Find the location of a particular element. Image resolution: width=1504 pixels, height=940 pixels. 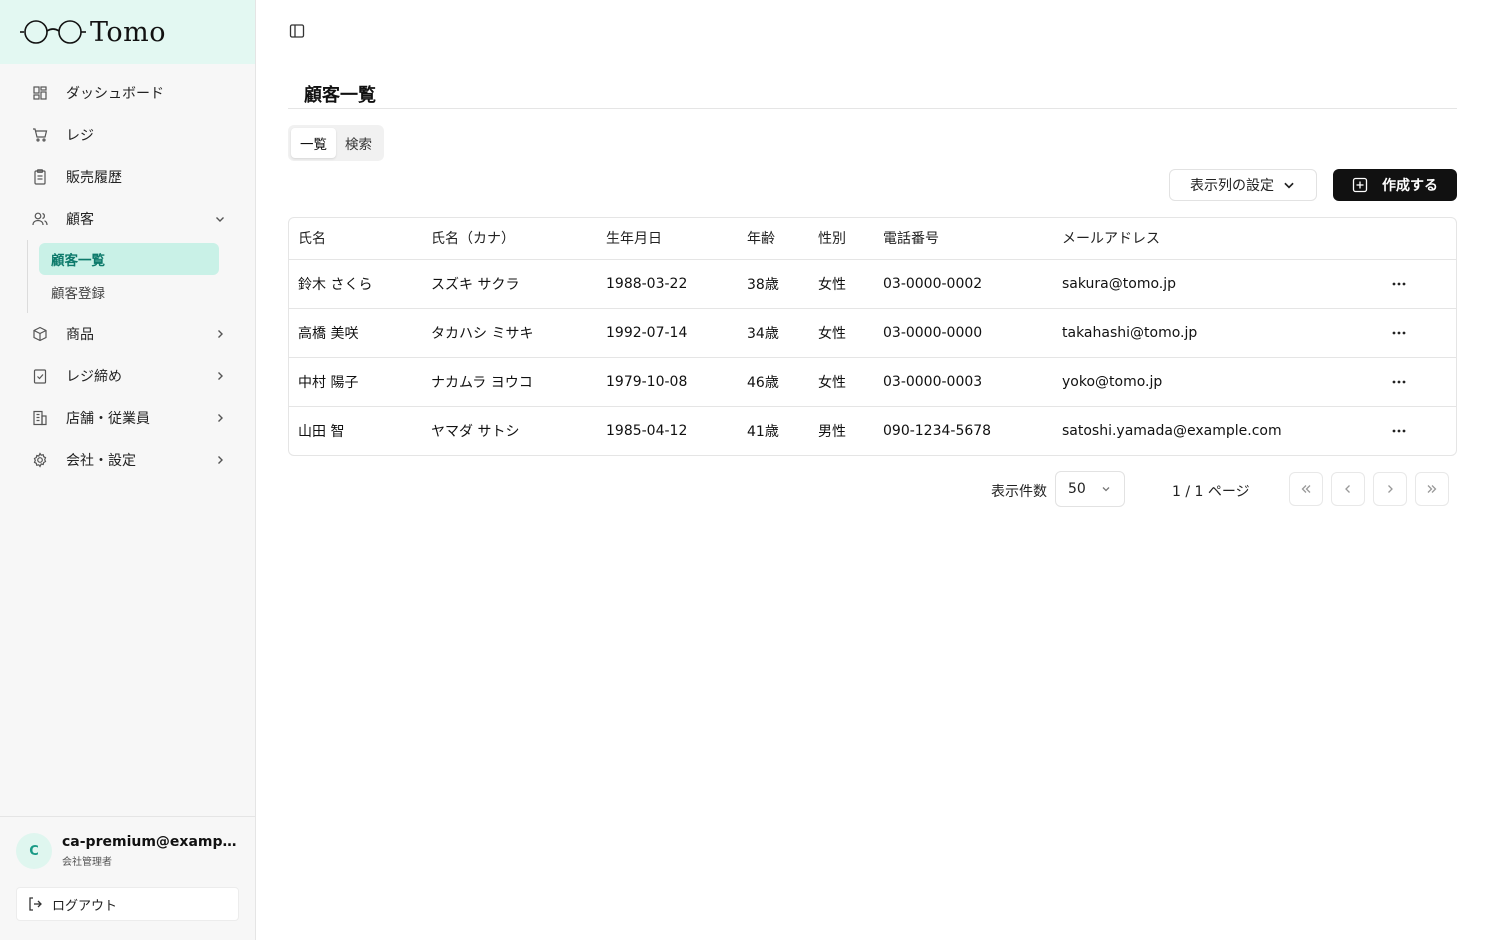

cart-icon is located at coordinates (40, 135).